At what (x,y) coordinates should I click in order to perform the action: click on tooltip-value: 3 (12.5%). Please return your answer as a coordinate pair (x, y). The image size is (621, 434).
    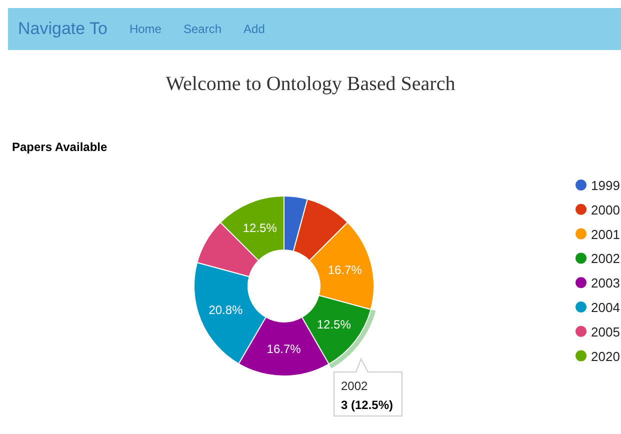
    Looking at the image, I should click on (367, 405).